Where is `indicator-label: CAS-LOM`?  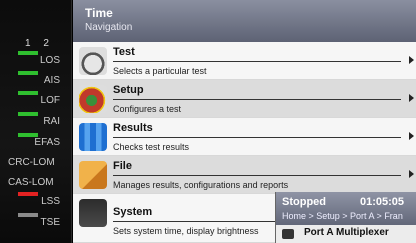 indicator-label: CAS-LOM is located at coordinates (31, 182).